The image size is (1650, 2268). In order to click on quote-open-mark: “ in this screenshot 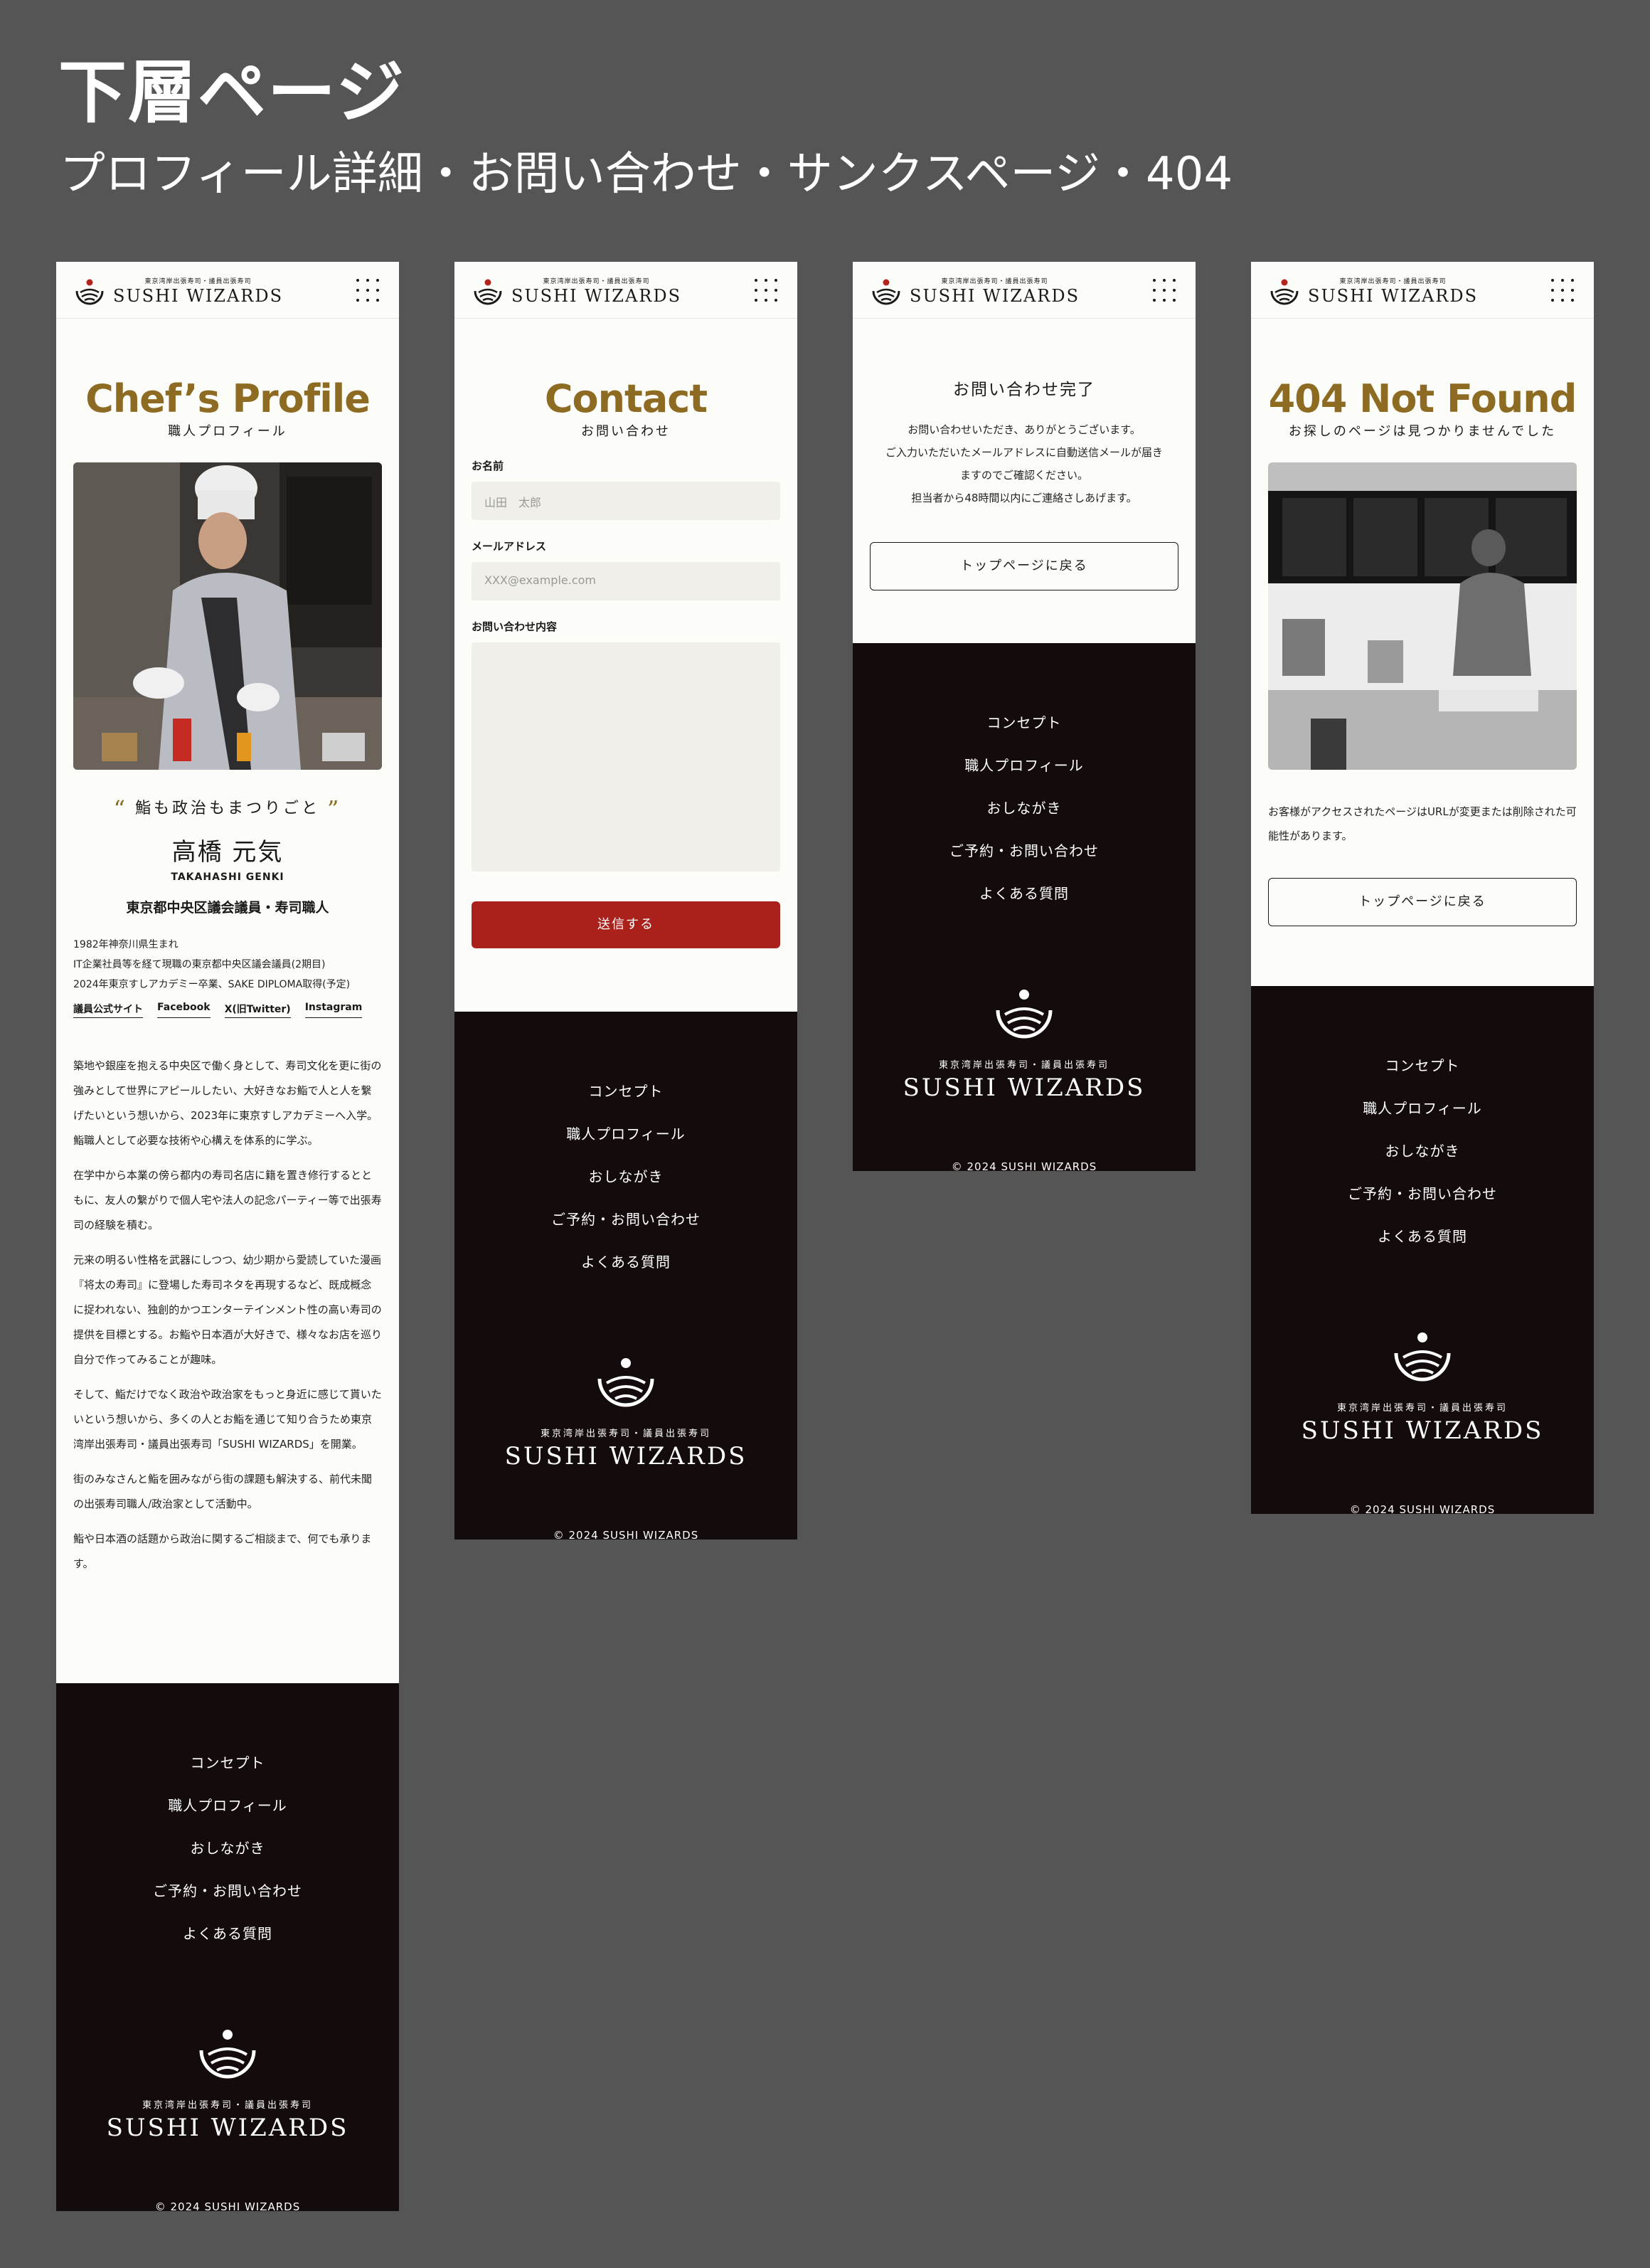, I will do `click(120, 809)`.